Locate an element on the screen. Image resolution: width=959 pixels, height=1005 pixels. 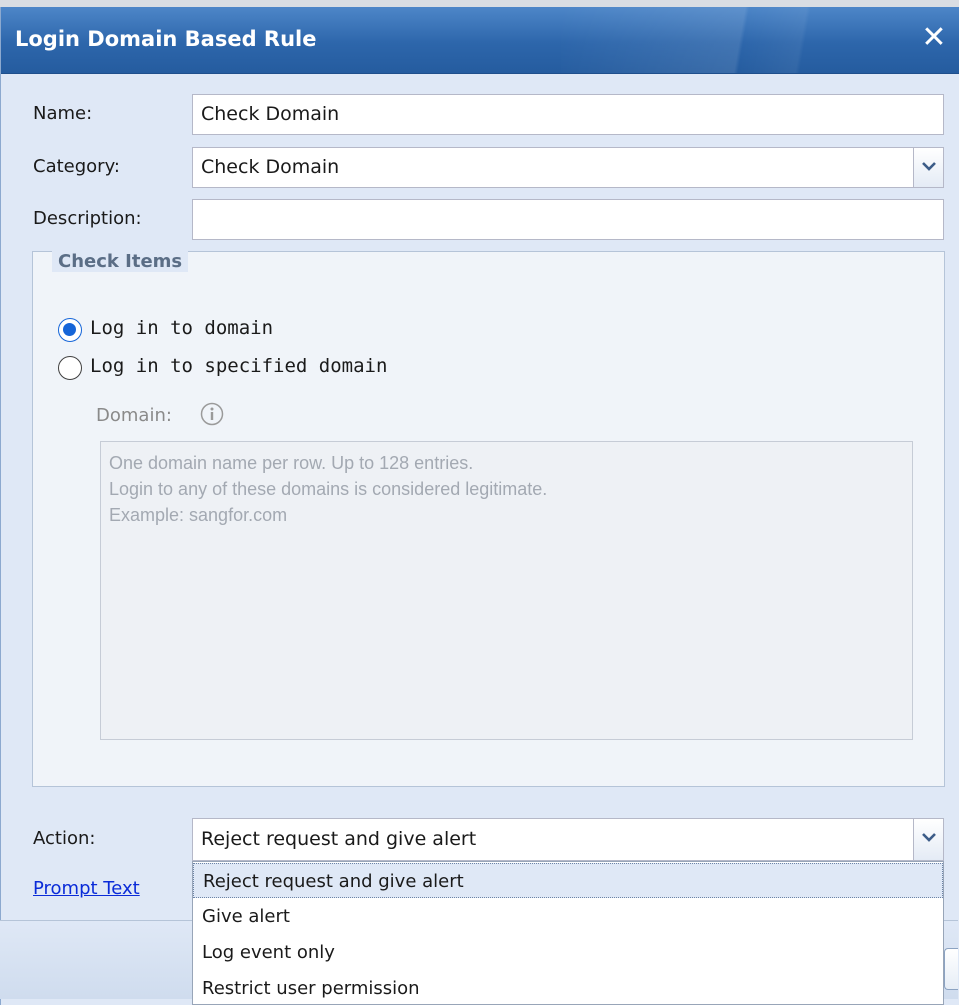
dialog-titlebar: Login Domain Based Rule ✕ is located at coordinates (480, 40).